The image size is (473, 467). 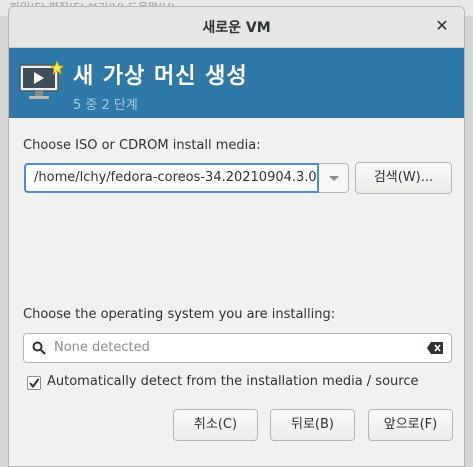 I want to click on forward-button: 앞으로(F), so click(x=410, y=425).